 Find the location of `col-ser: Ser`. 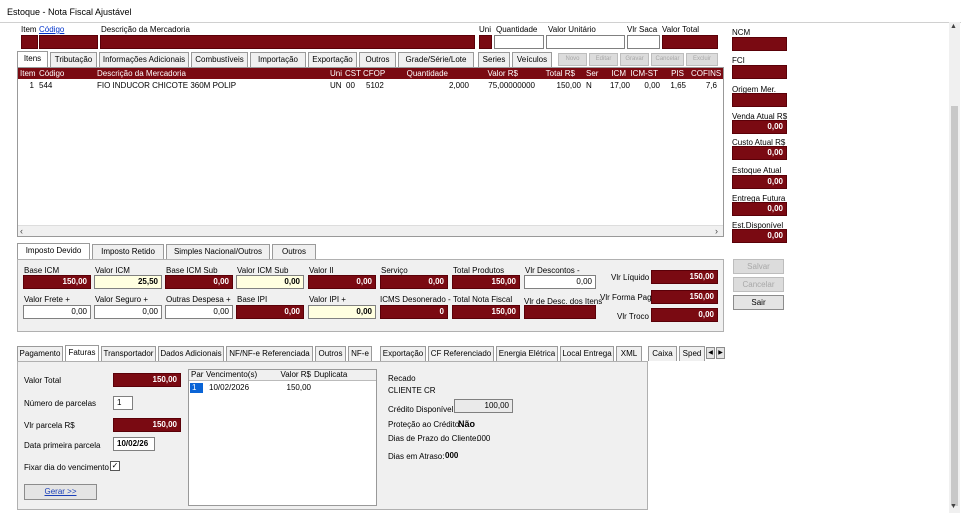

col-ser: Ser is located at coordinates (592, 73).